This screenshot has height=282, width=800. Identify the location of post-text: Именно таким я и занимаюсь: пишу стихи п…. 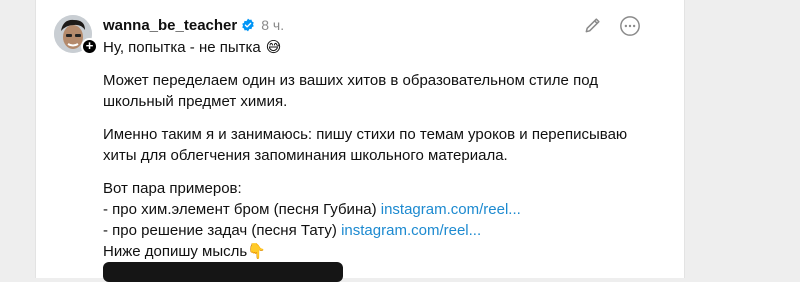
(365, 134).